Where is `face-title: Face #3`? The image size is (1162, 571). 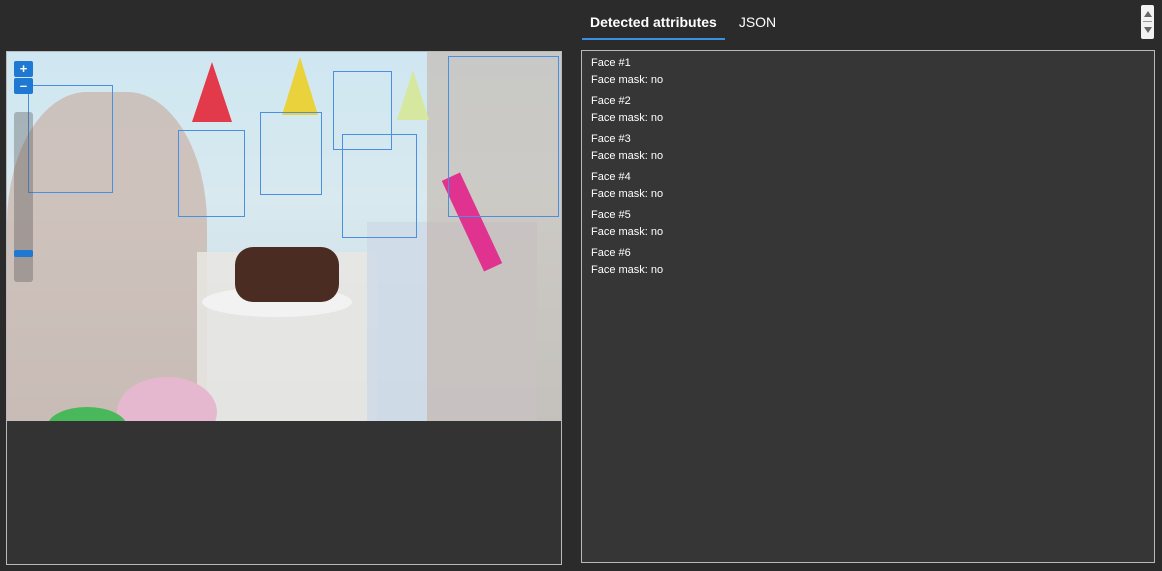
face-title: Face #3 is located at coordinates (611, 139).